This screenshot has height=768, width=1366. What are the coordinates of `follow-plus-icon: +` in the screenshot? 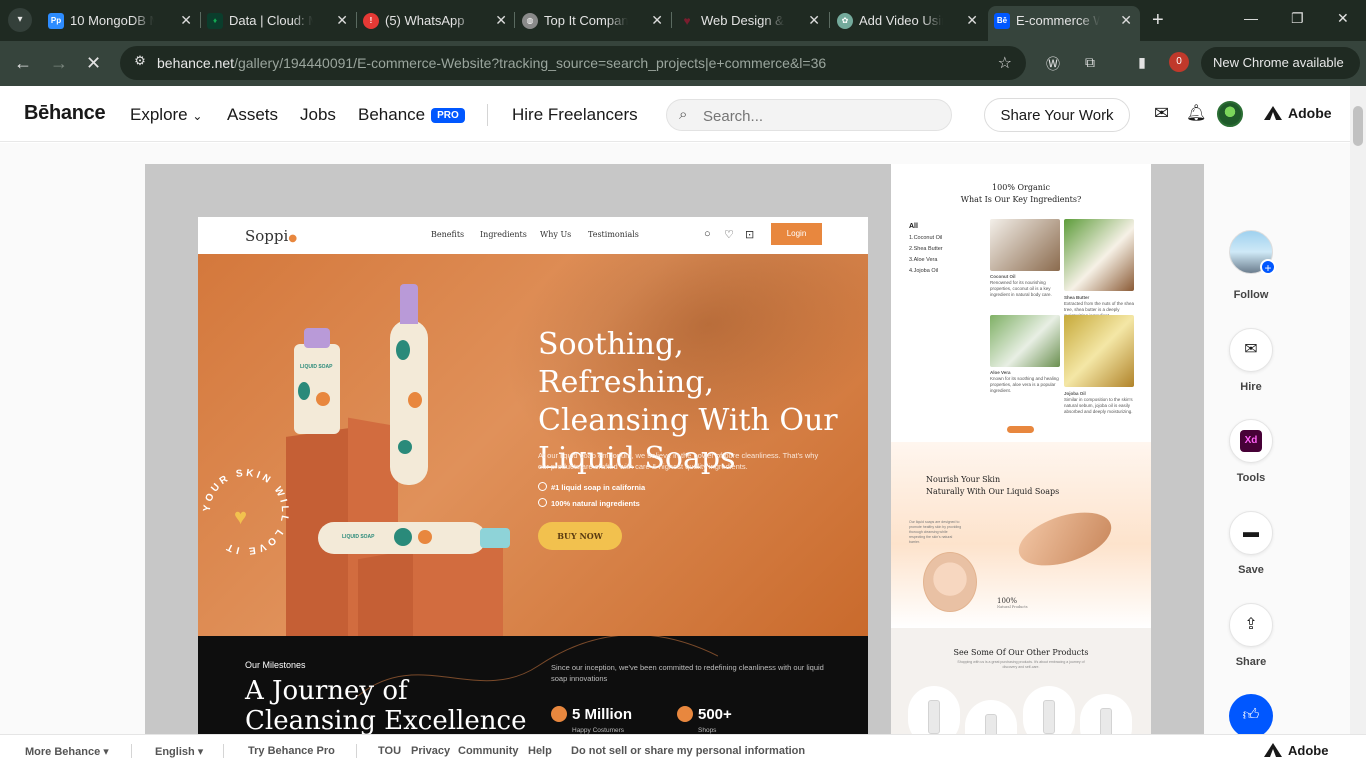 It's located at (1268, 267).